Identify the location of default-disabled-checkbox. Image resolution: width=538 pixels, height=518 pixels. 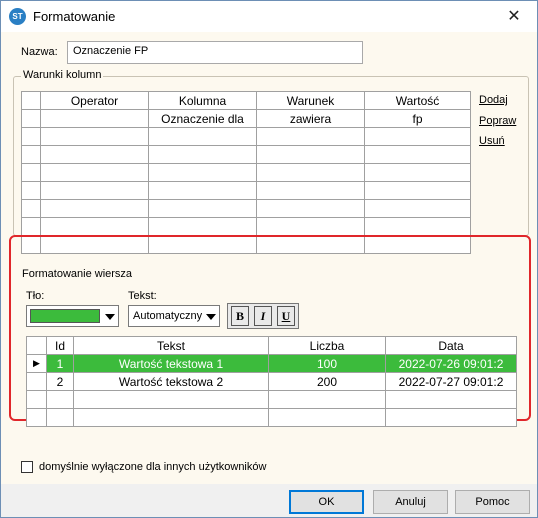
(27, 467).